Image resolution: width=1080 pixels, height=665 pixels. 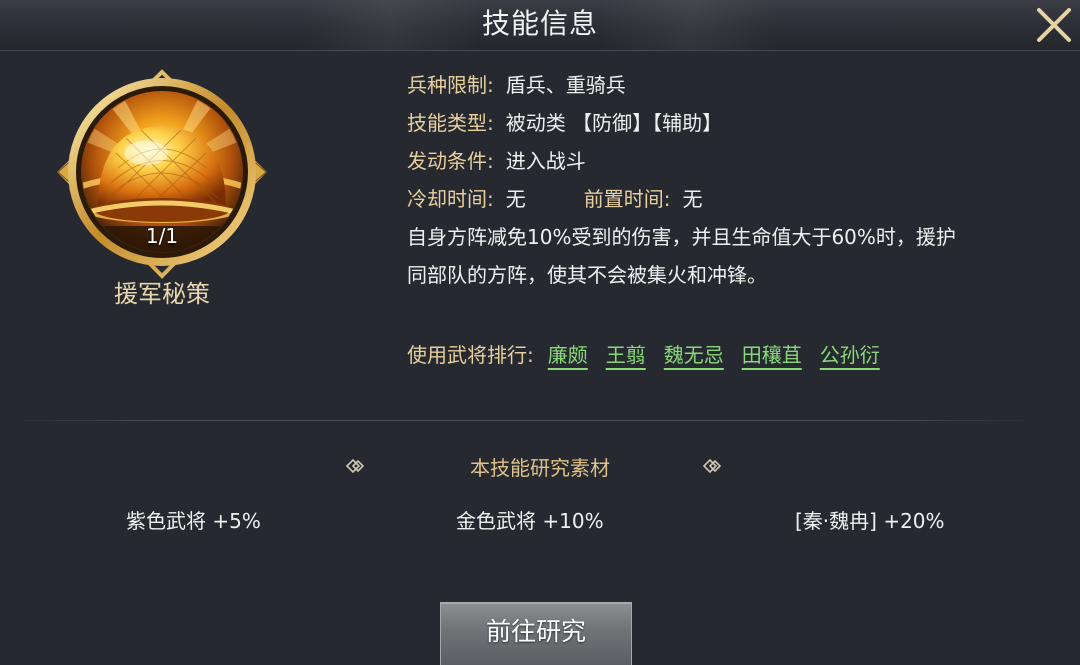 What do you see at coordinates (470, 355) in the screenshot?
I see `general-ranking-label: 使用武将排行:` at bounding box center [470, 355].